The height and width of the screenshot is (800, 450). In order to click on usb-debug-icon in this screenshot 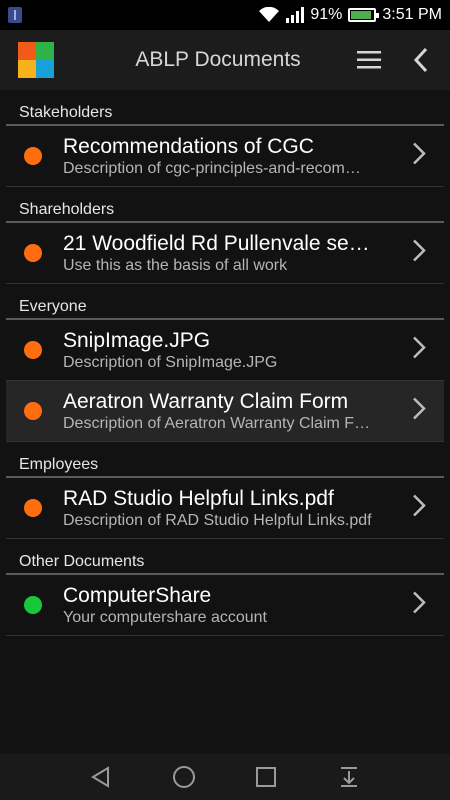, I will do `click(15, 15)`.